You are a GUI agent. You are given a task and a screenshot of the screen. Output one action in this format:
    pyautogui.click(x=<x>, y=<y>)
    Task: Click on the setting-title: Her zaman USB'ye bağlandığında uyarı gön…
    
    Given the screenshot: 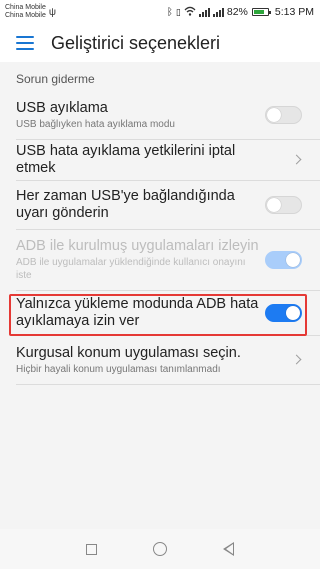 What is the action you would take?
    pyautogui.click(x=125, y=204)
    